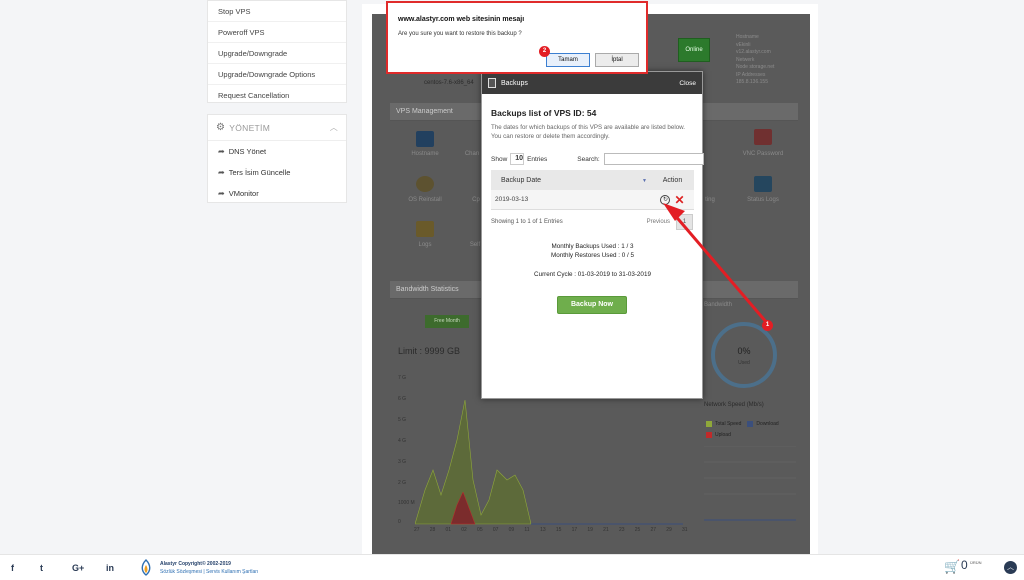 Image resolution: width=1024 pixels, height=580 pixels. I want to click on os-reinstall-icon, so click(425, 184).